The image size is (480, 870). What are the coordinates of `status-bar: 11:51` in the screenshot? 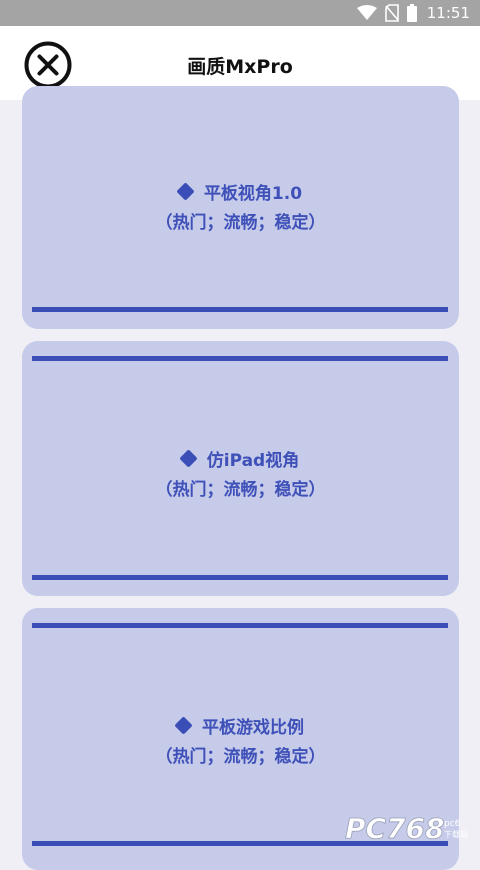 It's located at (240, 13).